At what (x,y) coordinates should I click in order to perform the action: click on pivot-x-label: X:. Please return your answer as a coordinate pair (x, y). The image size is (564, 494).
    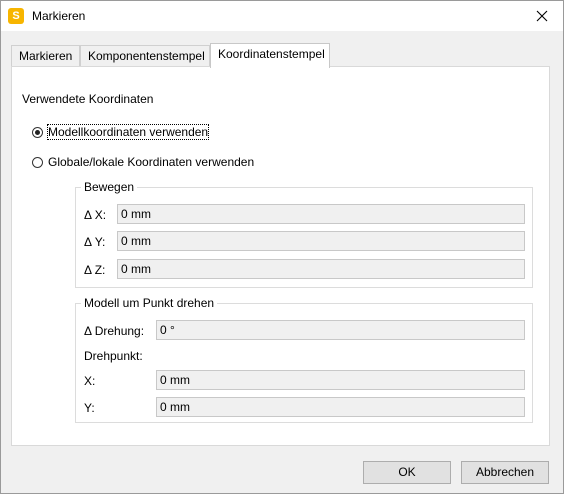
    Looking at the image, I should click on (90, 381).